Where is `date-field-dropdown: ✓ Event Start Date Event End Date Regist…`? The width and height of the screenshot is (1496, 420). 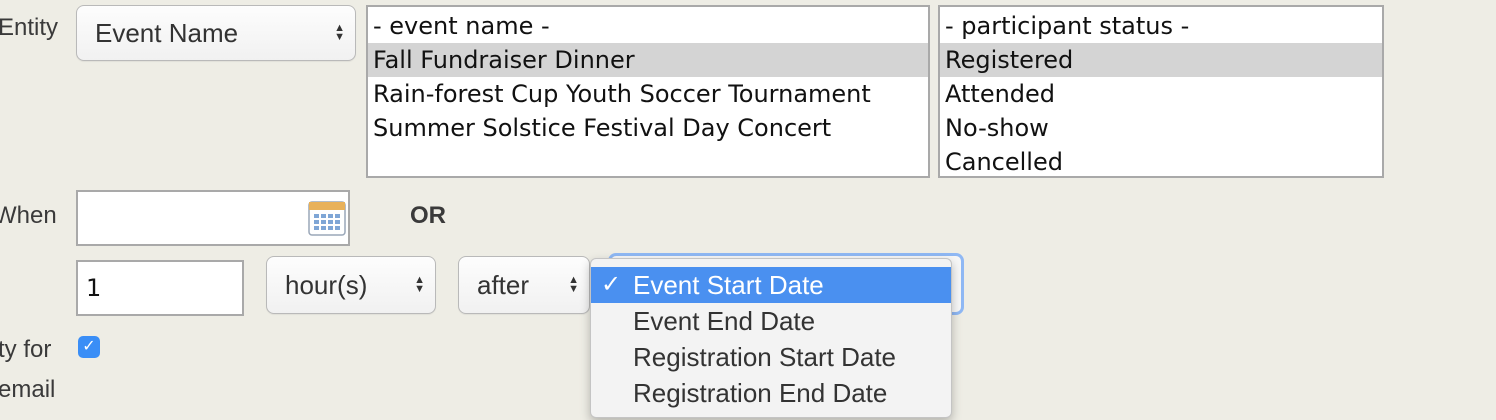 date-field-dropdown: ✓ Event Start Date Event End Date Regist… is located at coordinates (771, 338).